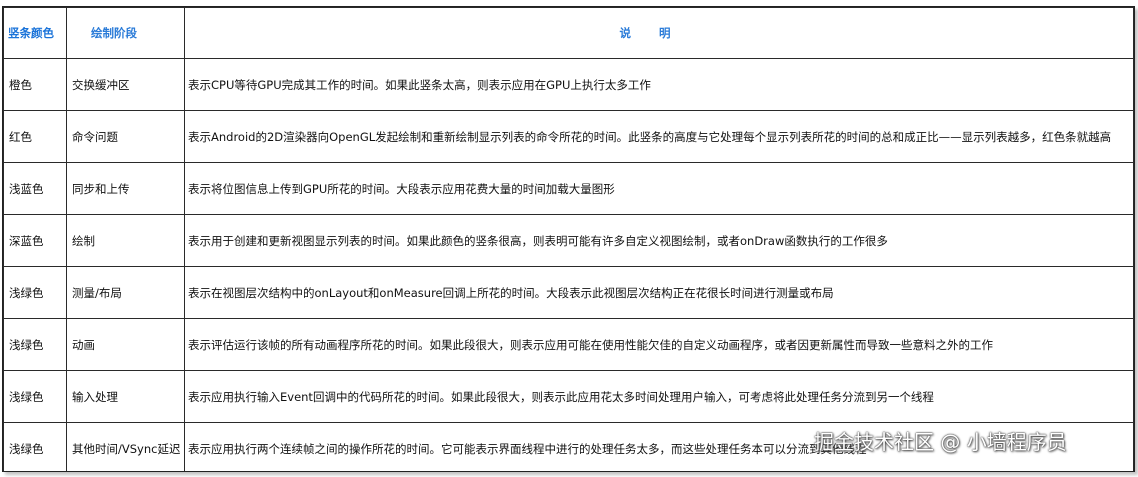 The width and height of the screenshot is (1138, 477). I want to click on table-header-row: 竖条颜色 绘制阶段 说明, so click(568, 33).